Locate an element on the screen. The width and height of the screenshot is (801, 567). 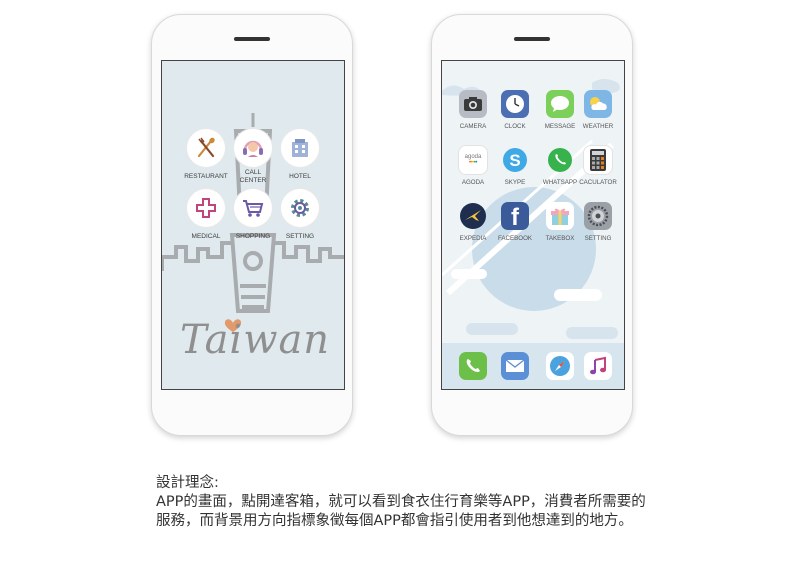
camera-icon is located at coordinates (473, 104).